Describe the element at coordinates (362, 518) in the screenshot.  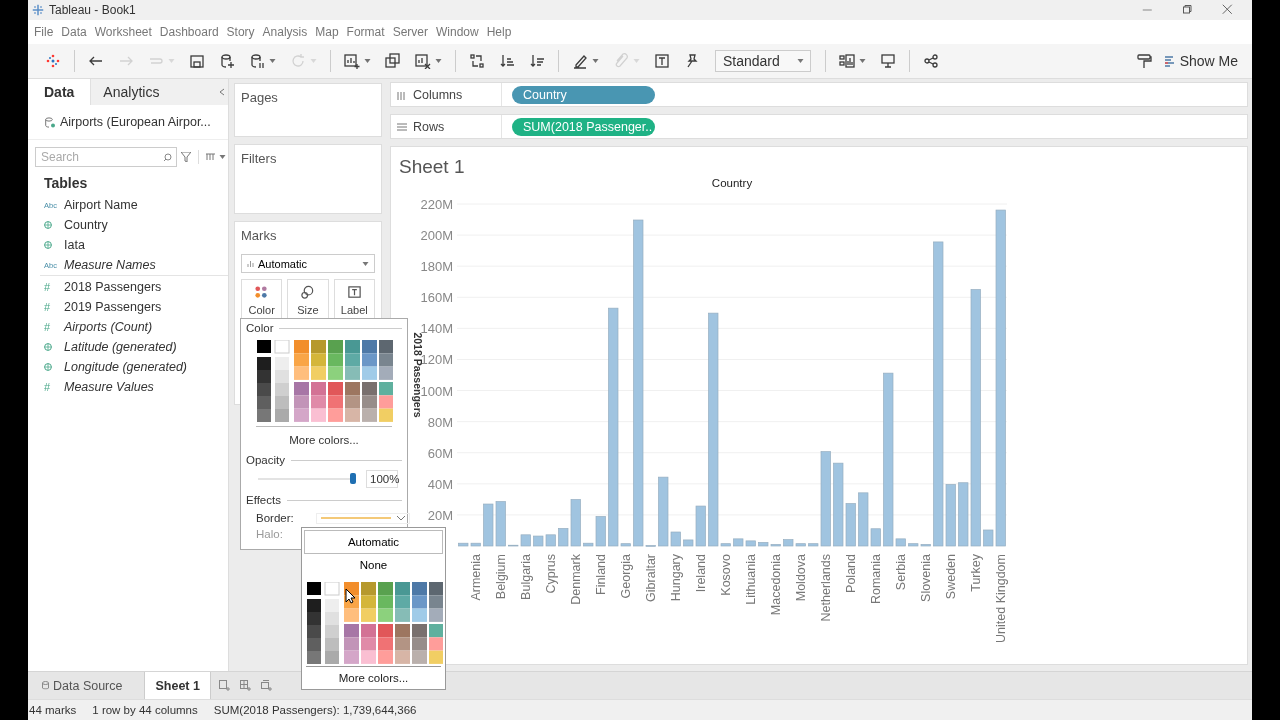
I see `border-dropdown` at that location.